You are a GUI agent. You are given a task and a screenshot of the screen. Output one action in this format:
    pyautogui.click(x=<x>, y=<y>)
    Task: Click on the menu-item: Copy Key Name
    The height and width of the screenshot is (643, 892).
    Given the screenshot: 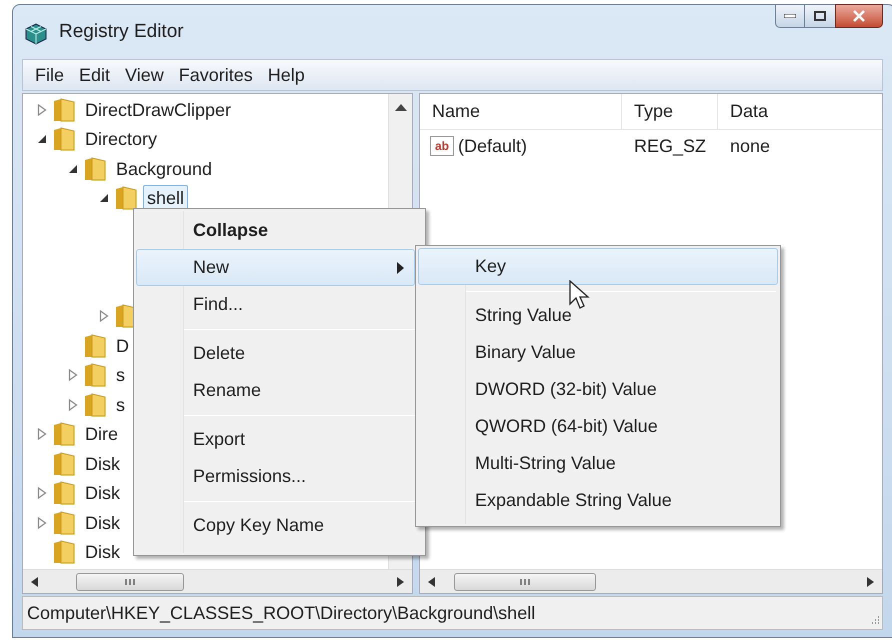 What is the action you would take?
    pyautogui.click(x=275, y=525)
    